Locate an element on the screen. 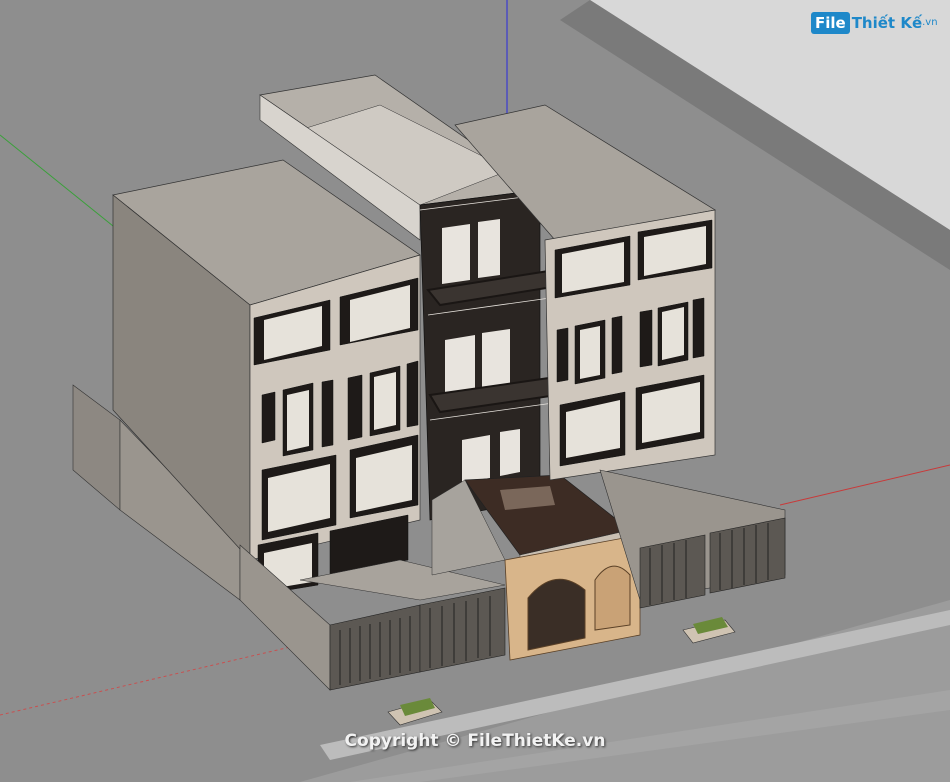  site-logo: File Thiết Kế .vn is located at coordinates (874, 23).